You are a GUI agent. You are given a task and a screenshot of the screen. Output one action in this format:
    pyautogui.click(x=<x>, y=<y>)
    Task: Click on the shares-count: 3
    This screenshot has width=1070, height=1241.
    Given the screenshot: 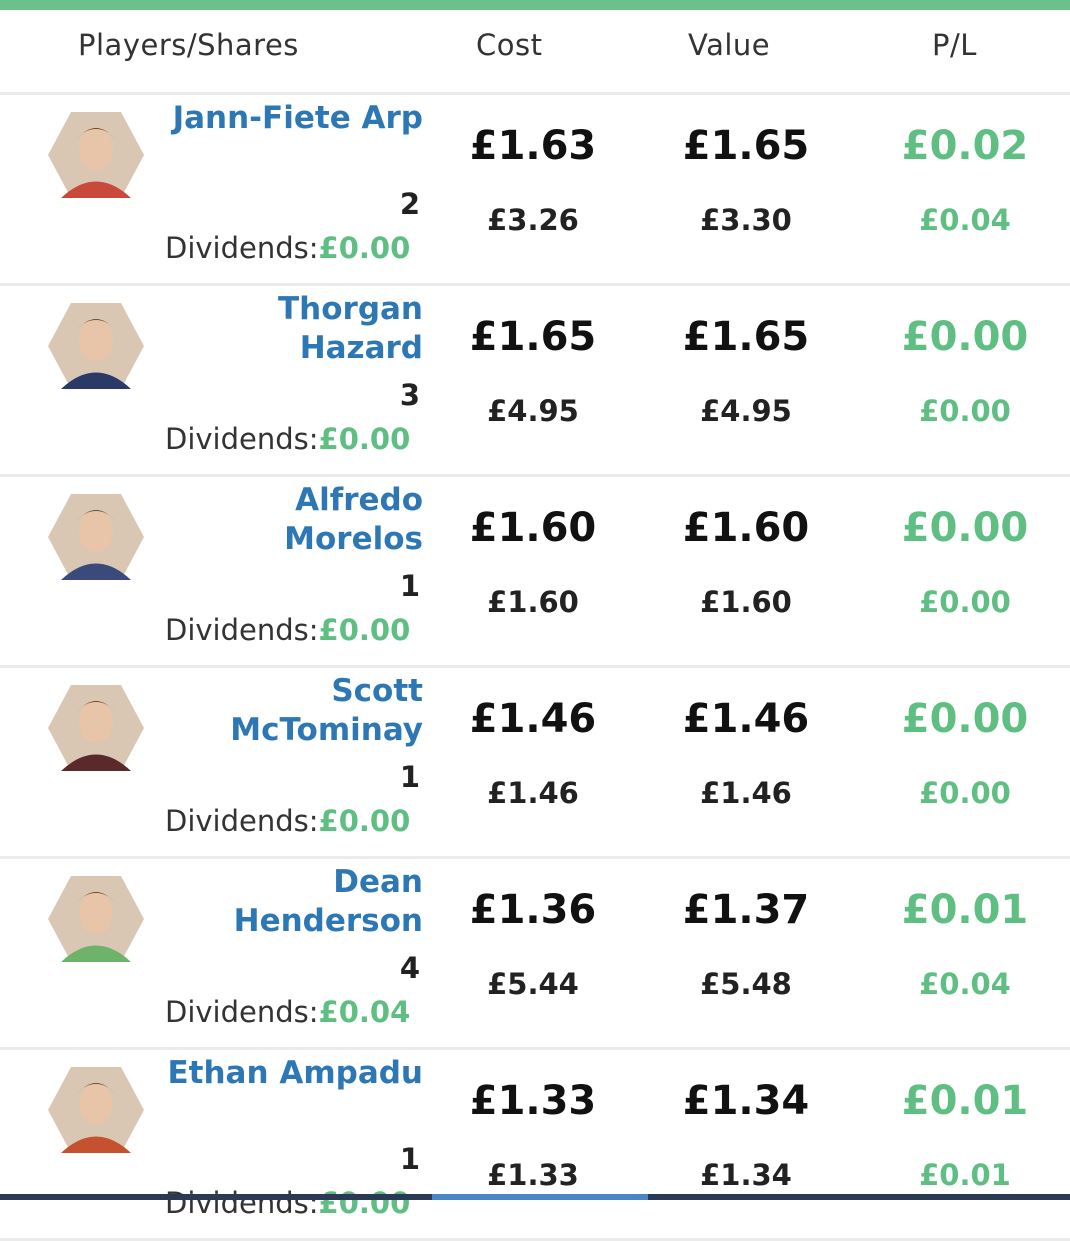 What is the action you would take?
    pyautogui.click(x=409, y=395)
    